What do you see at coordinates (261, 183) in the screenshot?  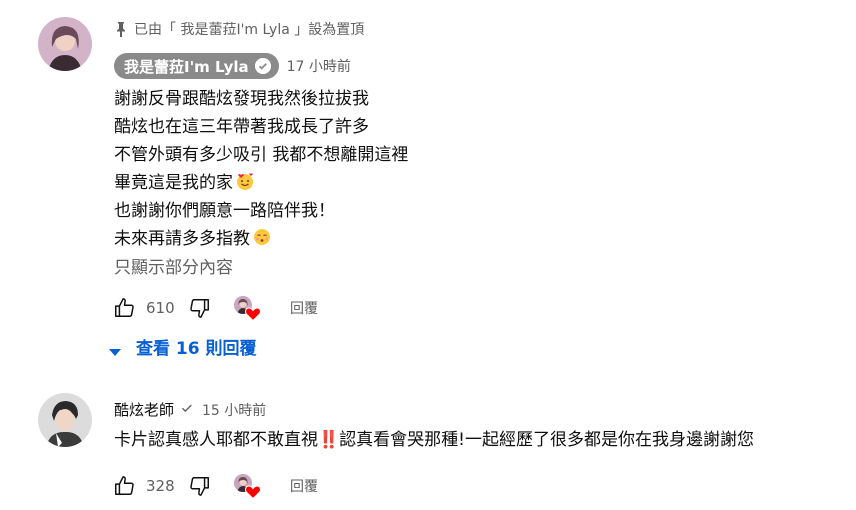 I see `comment-line-with-emoji: 畢竟這是我的家` at bounding box center [261, 183].